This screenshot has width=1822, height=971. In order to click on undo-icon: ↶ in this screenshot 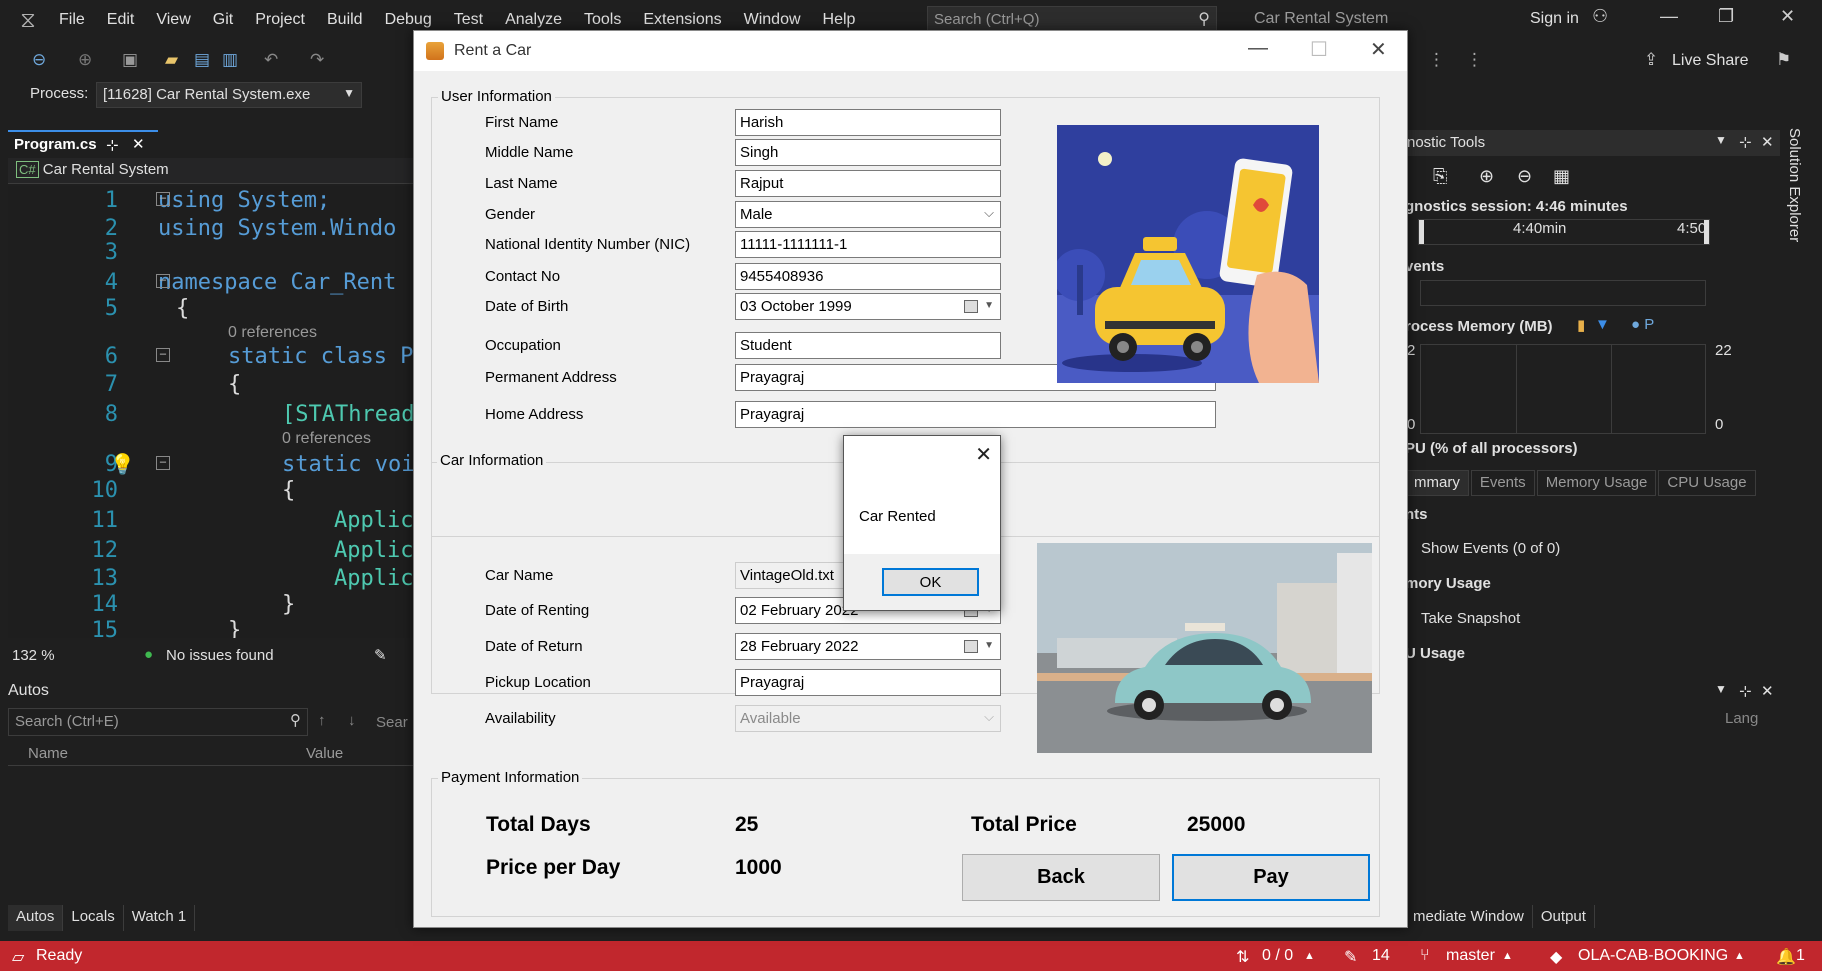, I will do `click(271, 60)`.